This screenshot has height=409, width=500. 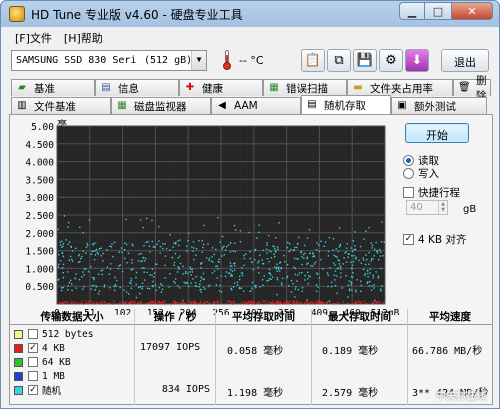 I want to click on menu-help: [H]帮助, so click(x=83, y=36).